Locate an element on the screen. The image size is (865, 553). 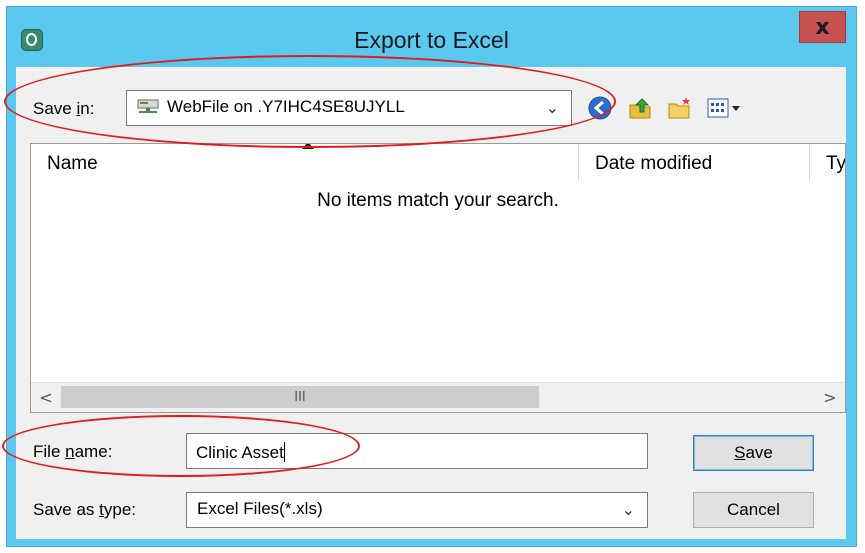
horizontal-scrollbar: < III > is located at coordinates (438, 397).